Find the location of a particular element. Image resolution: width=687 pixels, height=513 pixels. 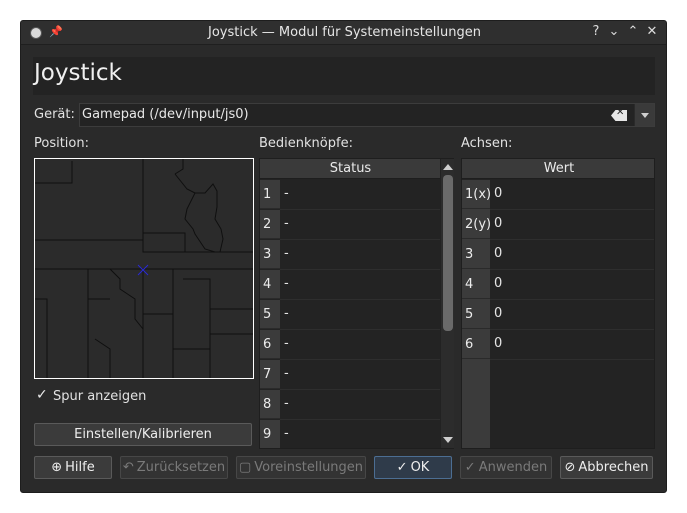

row-number: 3 is located at coordinates (270, 254).